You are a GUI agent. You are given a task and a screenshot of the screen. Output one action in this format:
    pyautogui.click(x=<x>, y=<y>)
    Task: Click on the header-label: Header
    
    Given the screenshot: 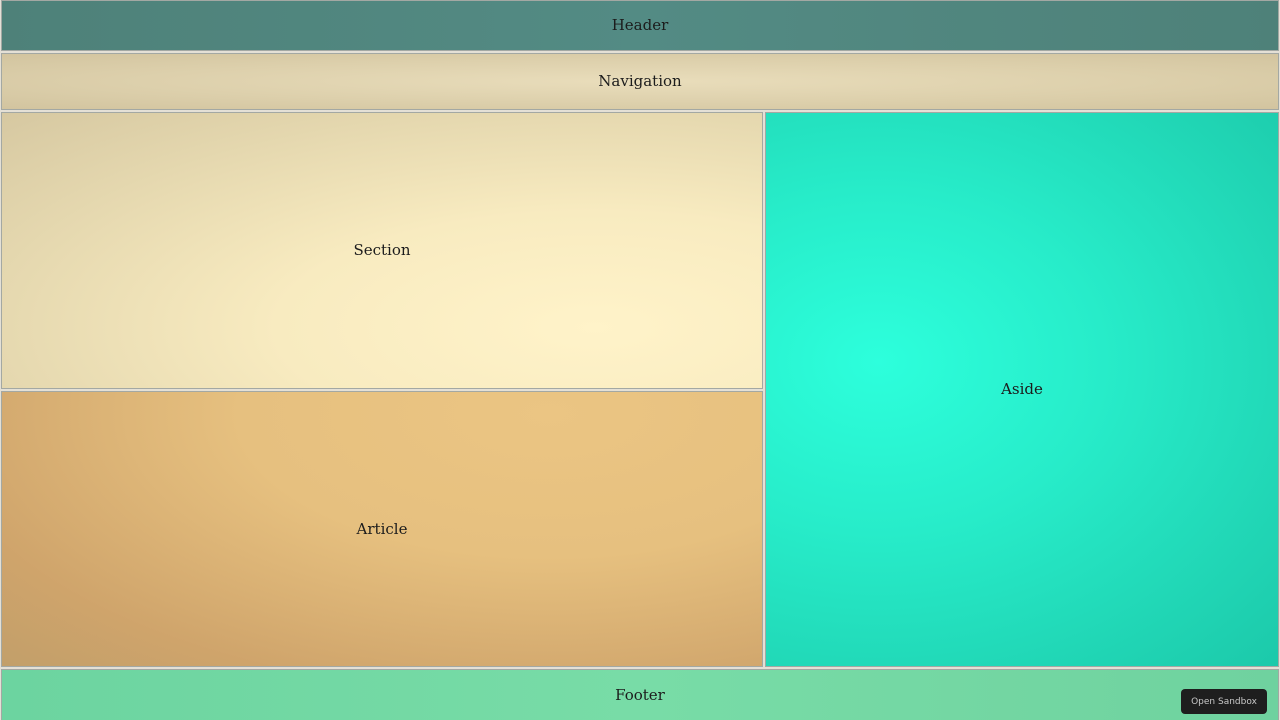 What is the action you would take?
    pyautogui.click(x=640, y=25)
    